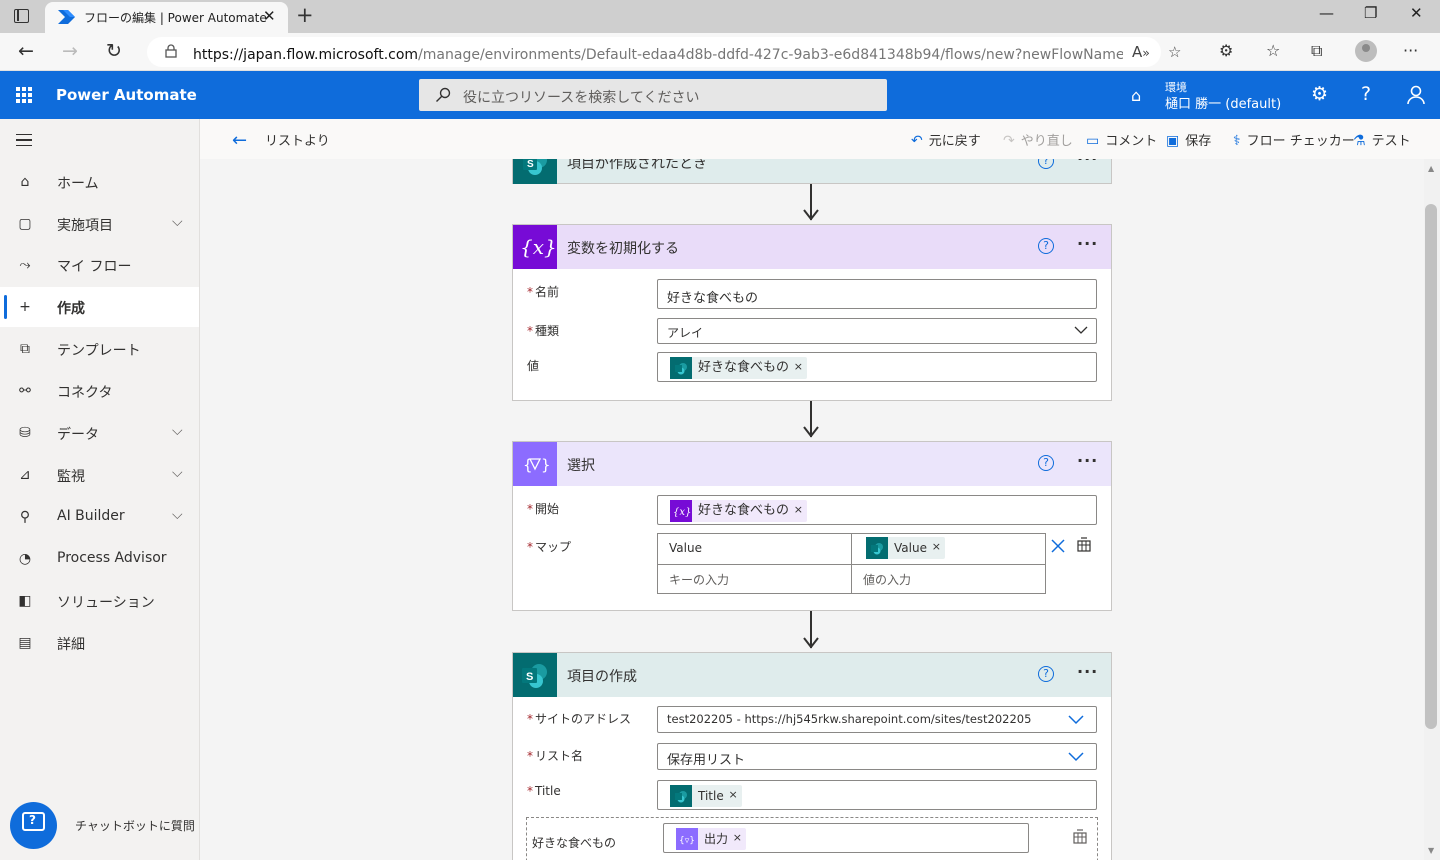 This screenshot has width=1440, height=860. Describe the element at coordinates (877, 294) in the screenshot. I see `variable-name-field: 好きな食べもの` at that location.